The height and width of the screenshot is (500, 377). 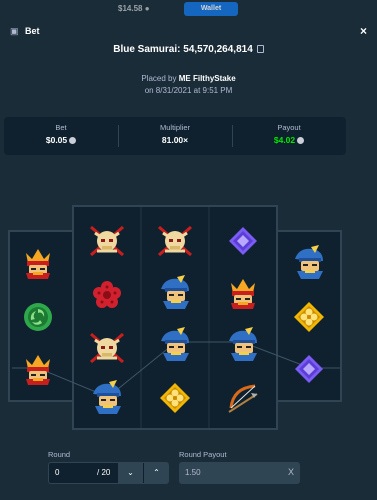 I want to click on game-title: Blue Samurai: 54,570,264,814, so click(x=188, y=49).